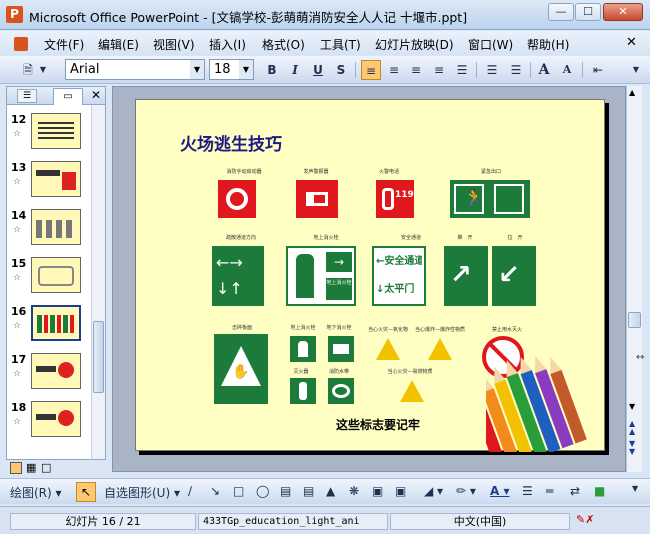 This screenshot has width=650, height=534. Describe the element at coordinates (341, 70) in the screenshot. I see `shadow-button: S` at that location.